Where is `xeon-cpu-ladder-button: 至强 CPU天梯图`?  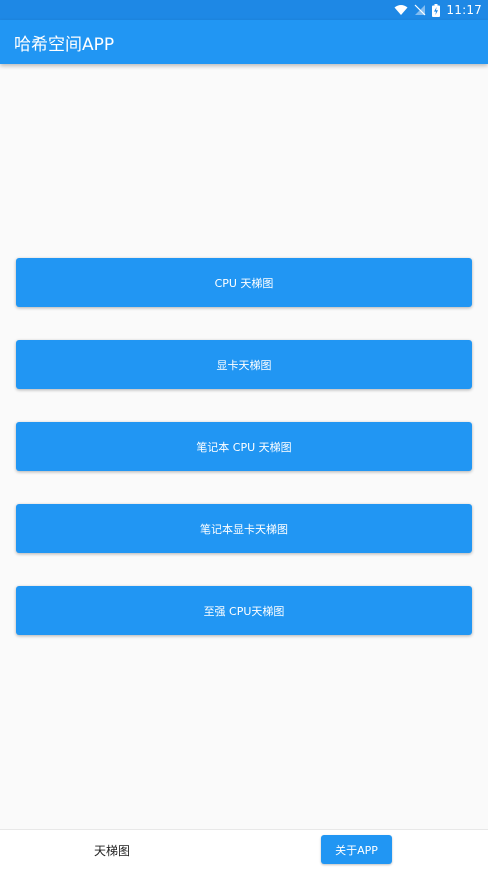 xeon-cpu-ladder-button: 至强 CPU天梯图 is located at coordinates (244, 610).